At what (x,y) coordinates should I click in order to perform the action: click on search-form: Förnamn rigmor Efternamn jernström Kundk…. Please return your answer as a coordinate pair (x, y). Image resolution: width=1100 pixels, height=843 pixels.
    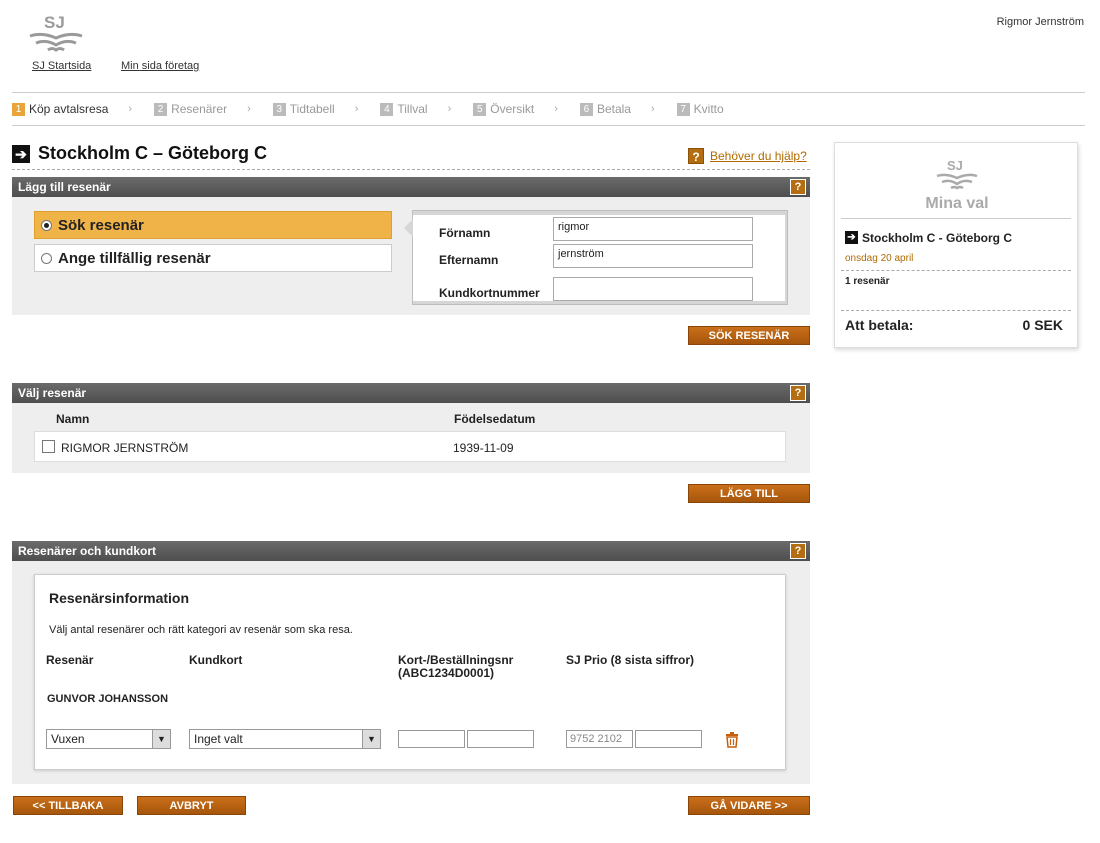
    Looking at the image, I should click on (596, 257).